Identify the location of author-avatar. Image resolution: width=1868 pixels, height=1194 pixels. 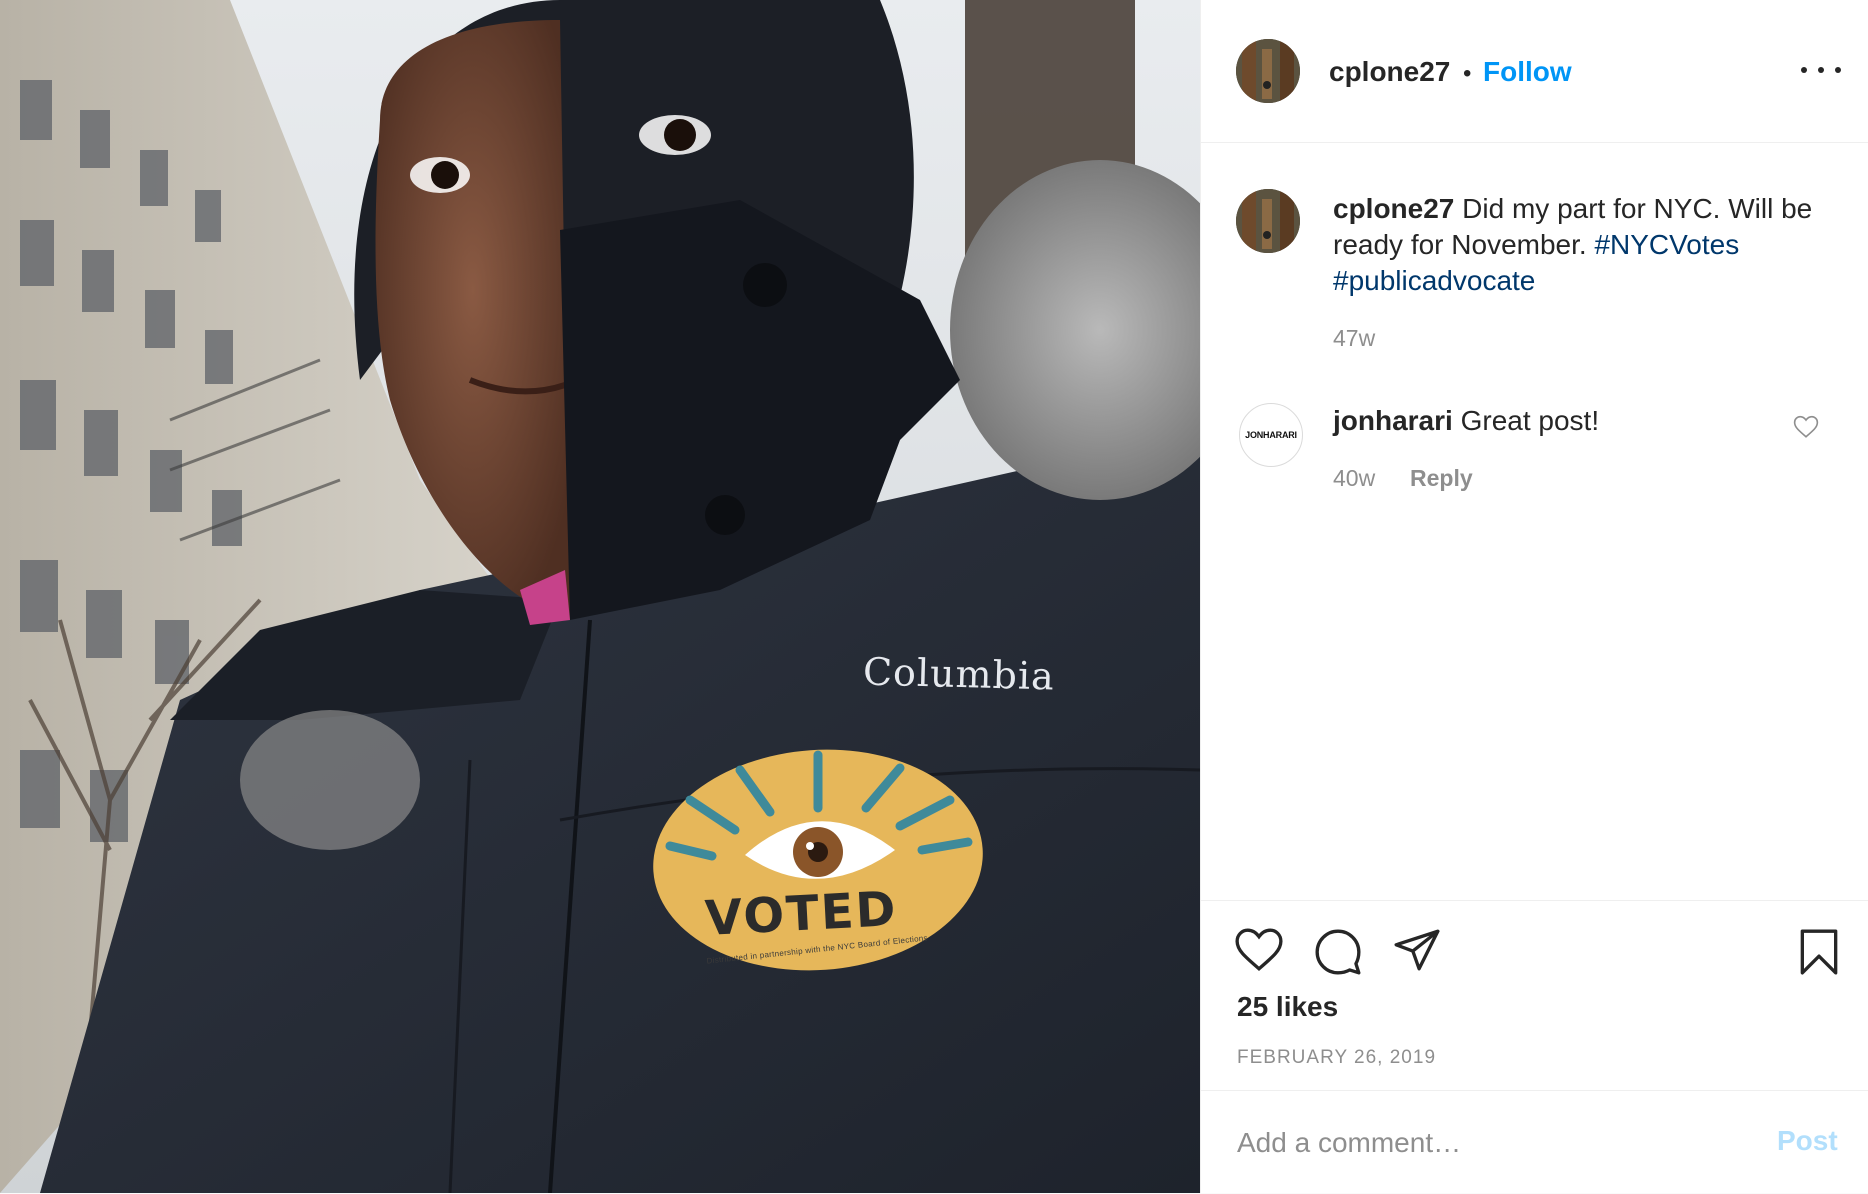
(1268, 71).